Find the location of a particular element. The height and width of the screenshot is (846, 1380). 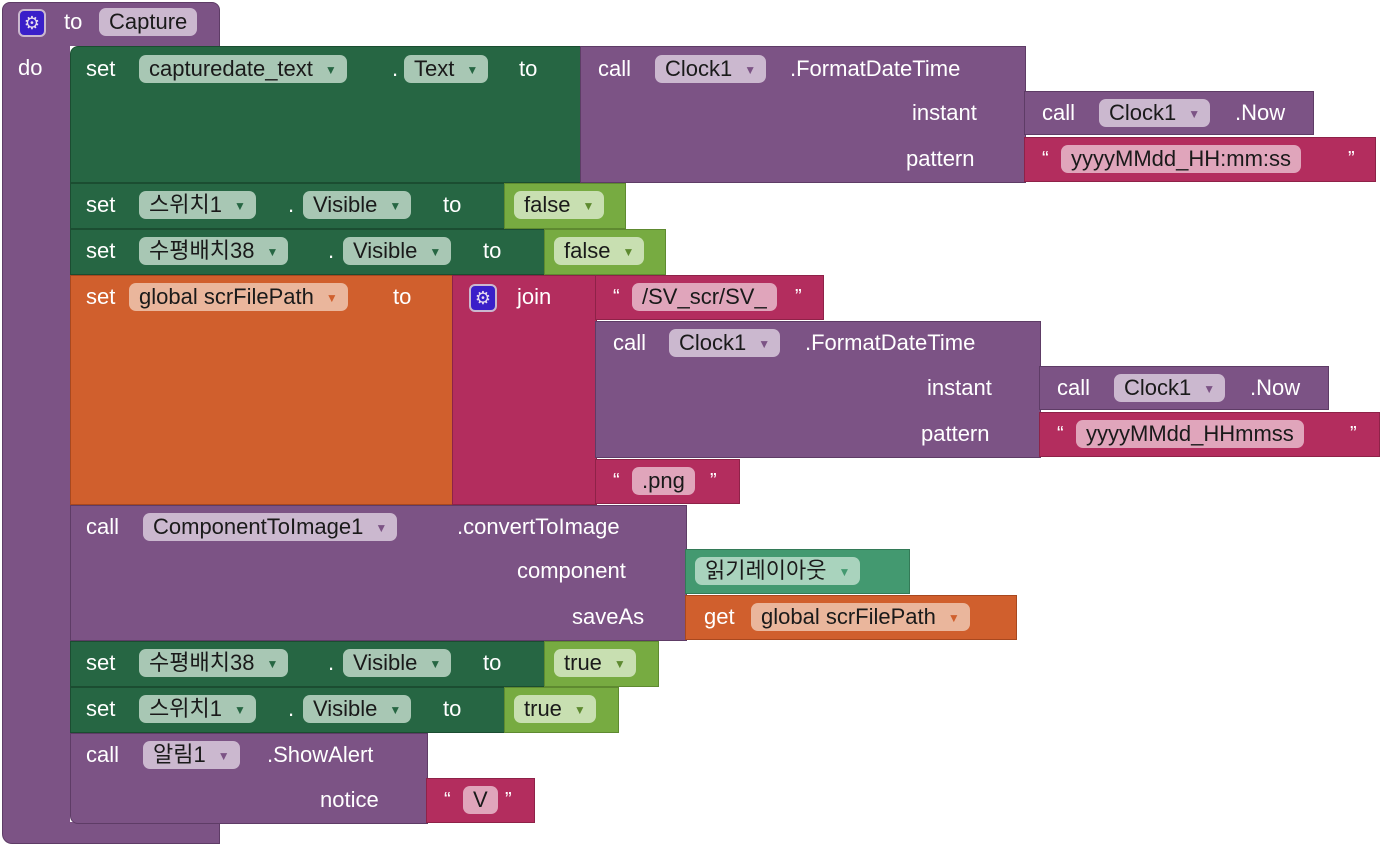

component-dropdown: 알림1 ▼ is located at coordinates (191, 755).